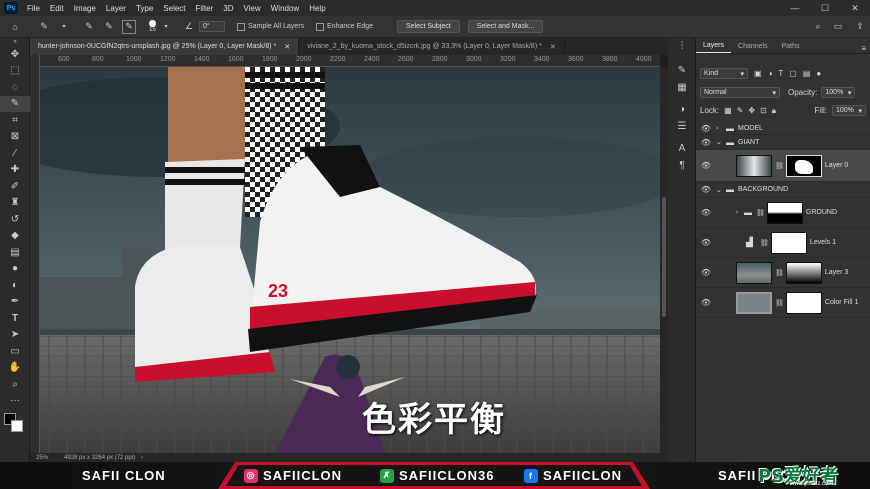 Image resolution: width=870 pixels, height=489 pixels. What do you see at coordinates (152, 26) in the screenshot?
I see `brush-size-picker: 15` at bounding box center [152, 26].